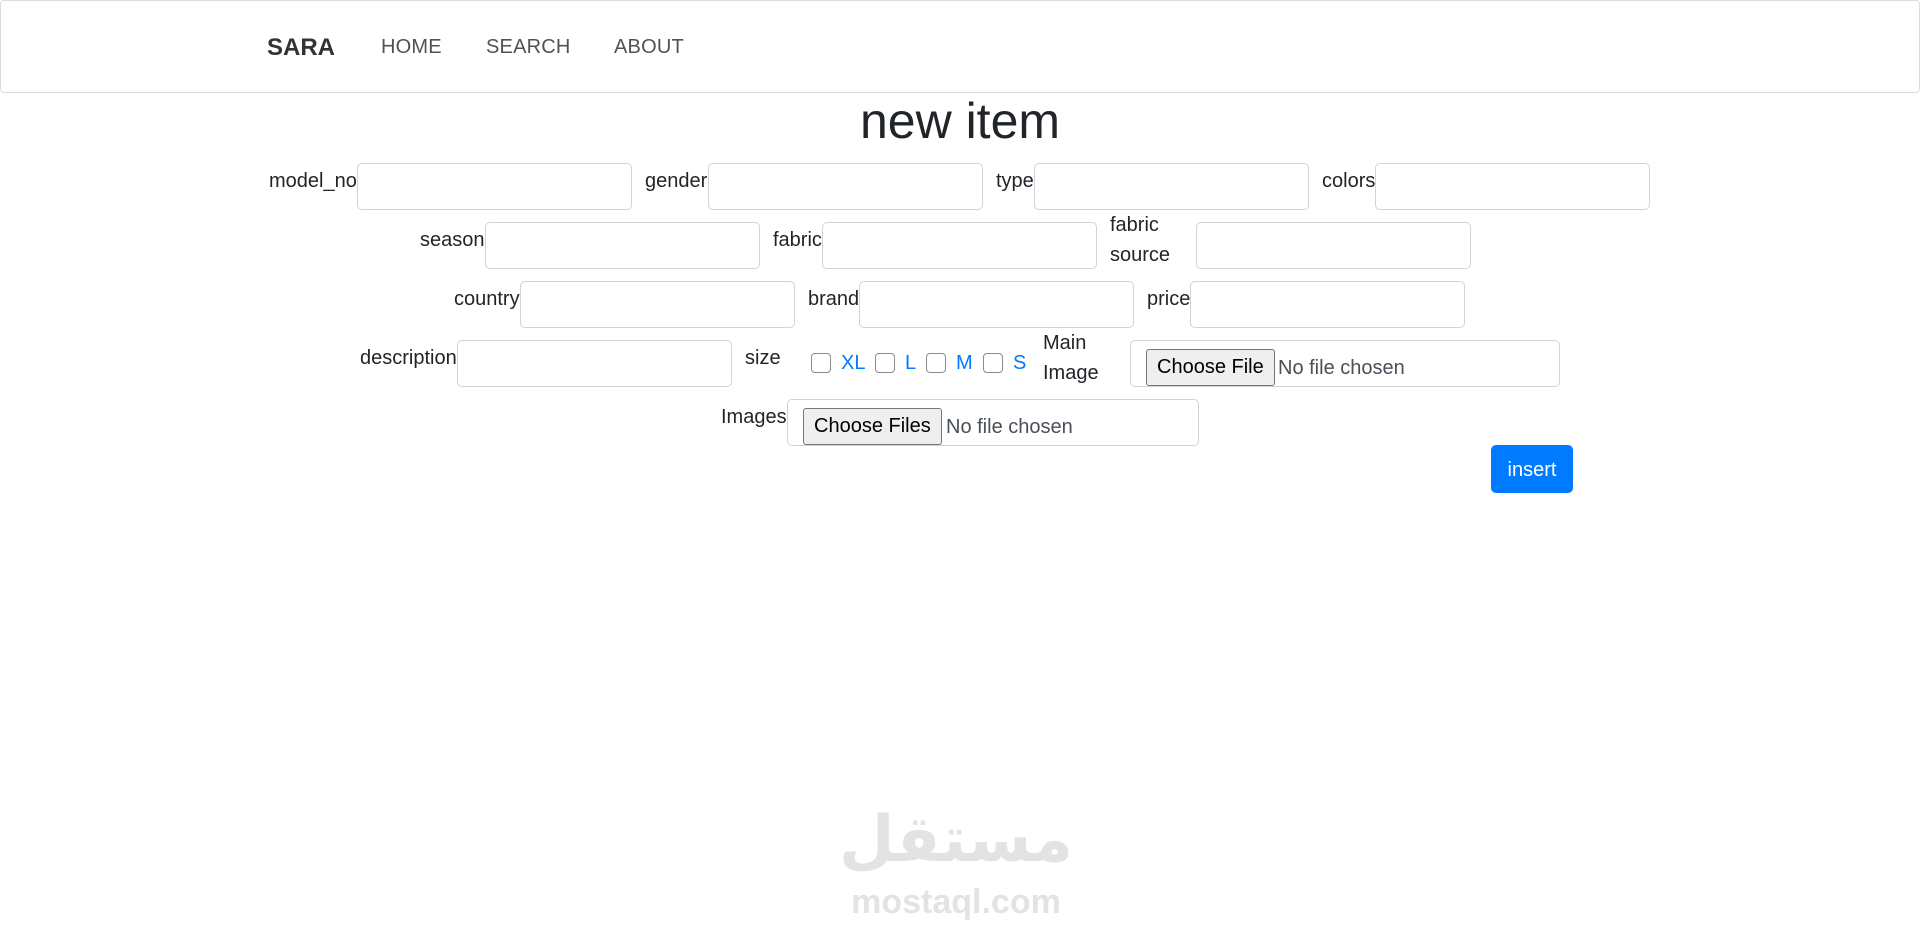 This screenshot has height=942, width=1920. Describe the element at coordinates (313, 181) in the screenshot. I see `model-no-label: model_no` at that location.